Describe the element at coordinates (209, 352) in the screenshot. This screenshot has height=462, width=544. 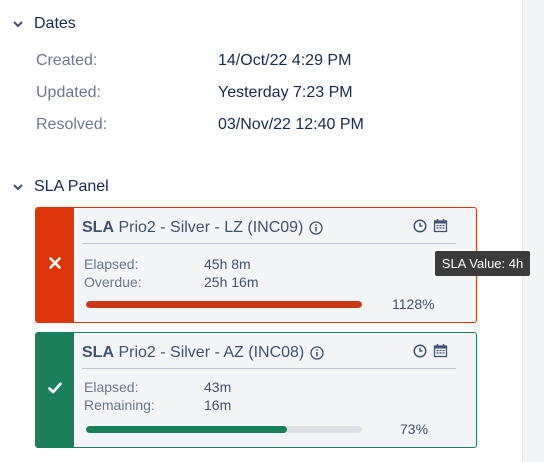
I see `sla-name: Prio2 - Silver - AZ (INC08)` at that location.